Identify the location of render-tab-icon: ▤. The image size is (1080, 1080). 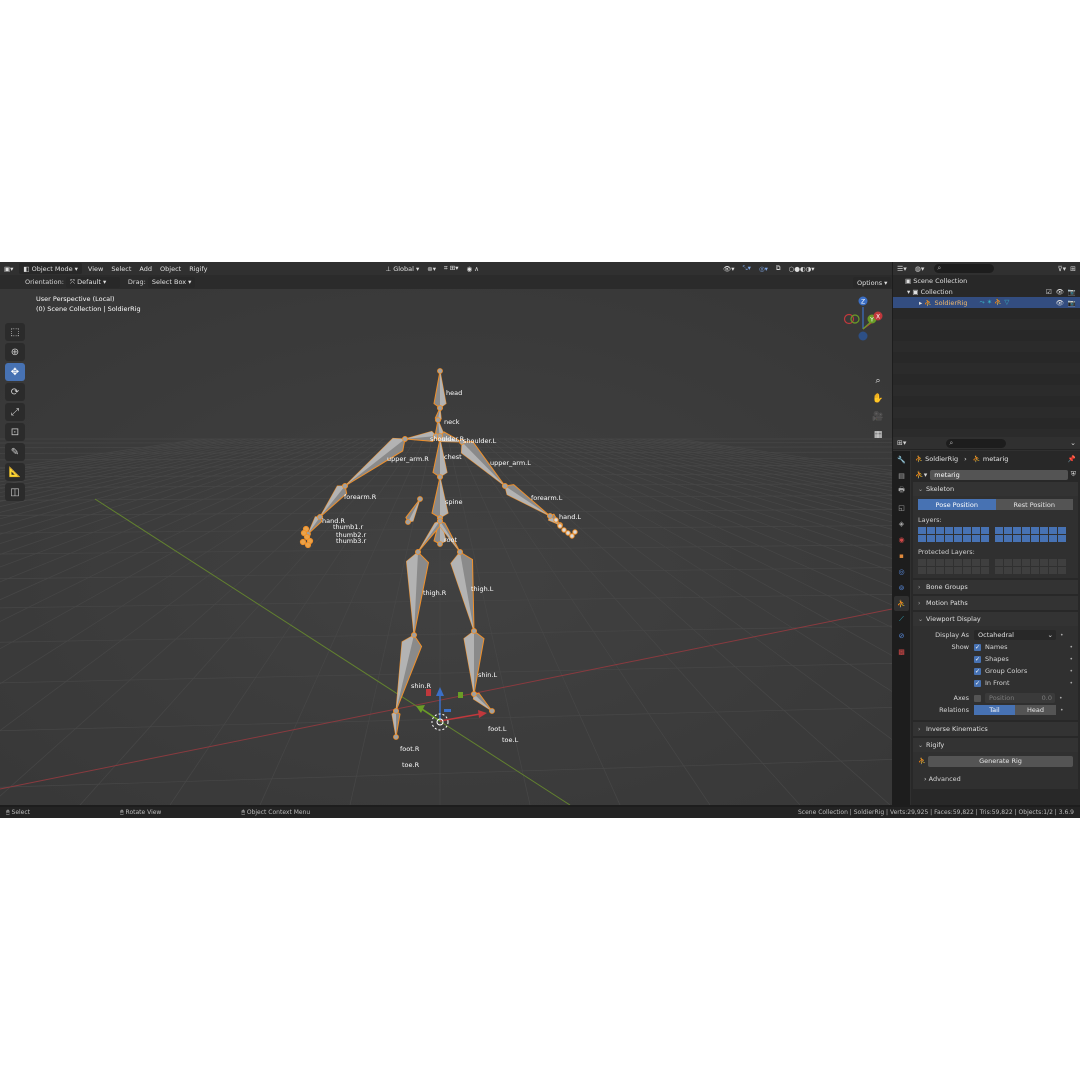
(901, 475).